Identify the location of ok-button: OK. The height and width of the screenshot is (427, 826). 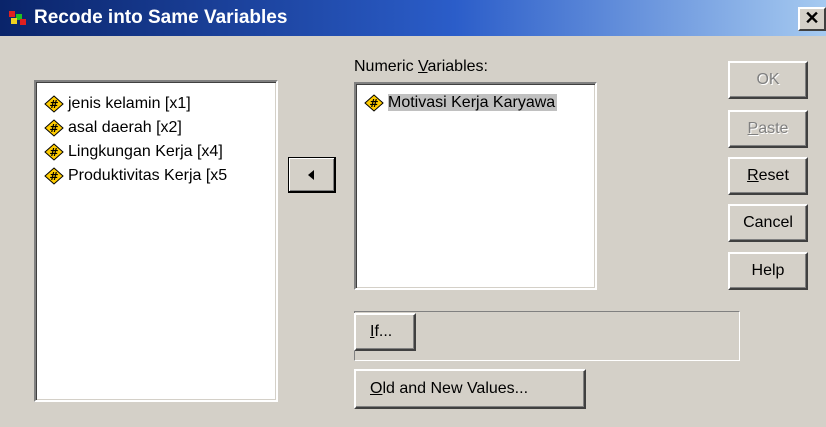
(768, 80).